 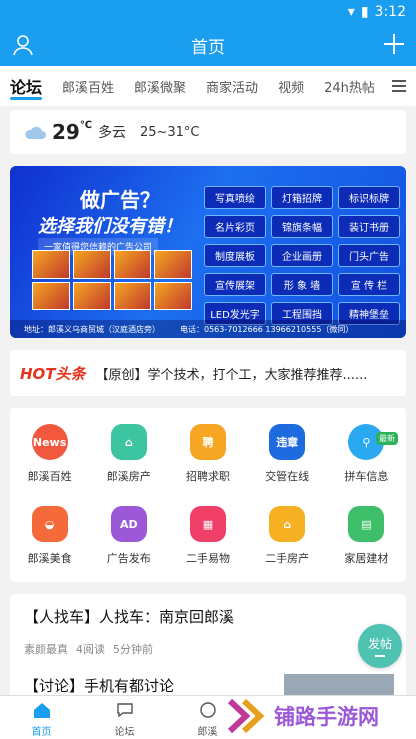 What do you see at coordinates (390, 12) in the screenshot?
I see `status-time: 3:12` at bounding box center [390, 12].